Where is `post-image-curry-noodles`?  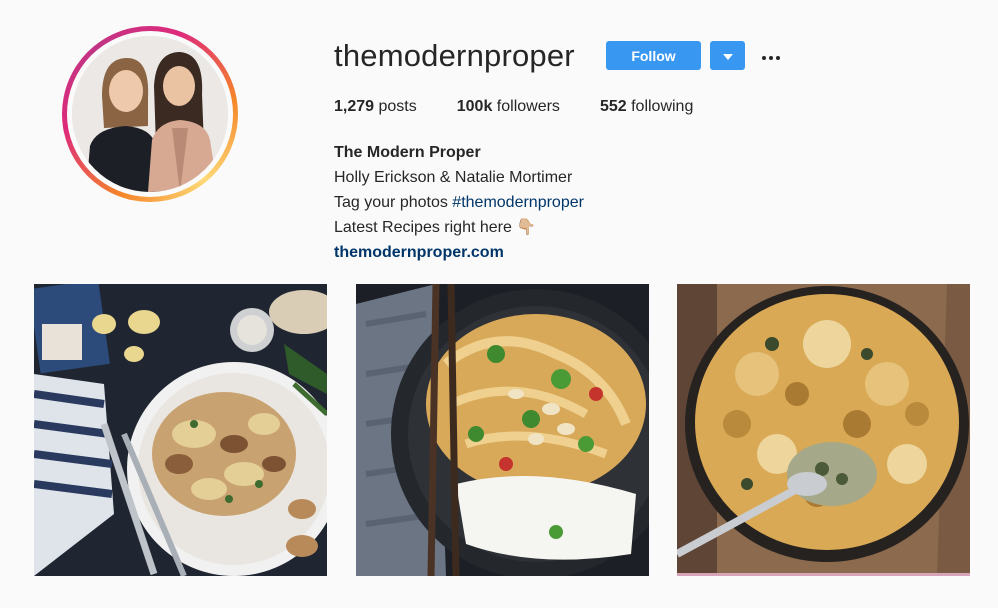 post-image-curry-noodles is located at coordinates (502, 430).